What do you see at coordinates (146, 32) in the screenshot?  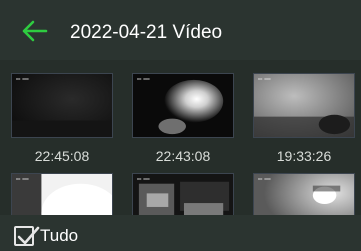 I see `page-title: 2022-04-21 Vídeo` at bounding box center [146, 32].